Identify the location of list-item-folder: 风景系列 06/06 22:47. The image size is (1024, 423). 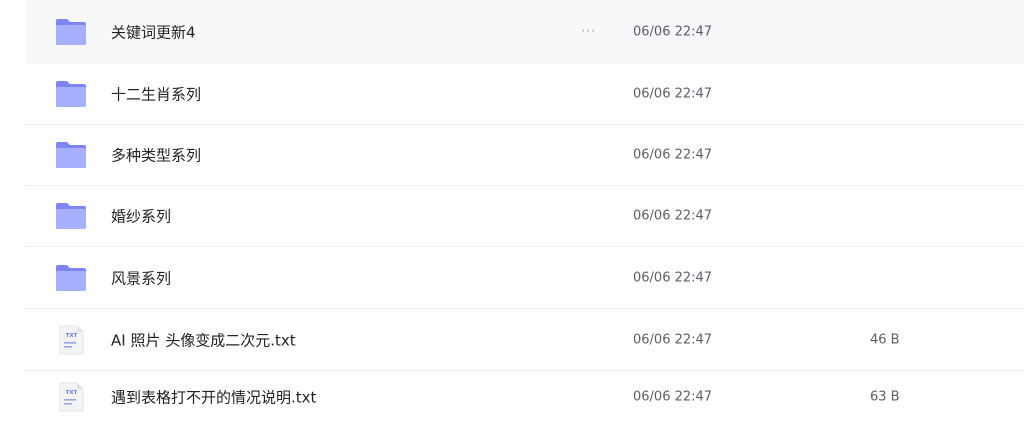
(524, 278).